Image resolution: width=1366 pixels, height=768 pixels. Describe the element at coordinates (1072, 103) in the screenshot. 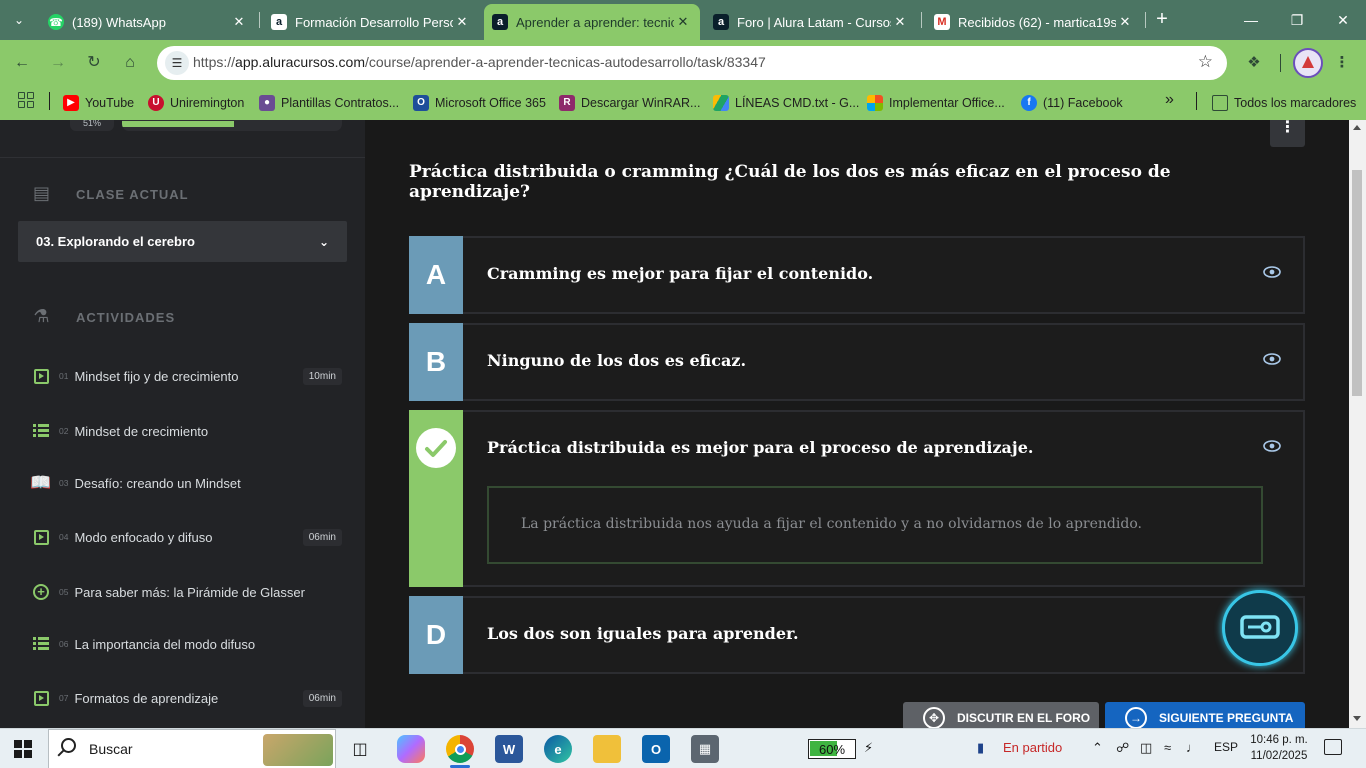

I see `bookmark-facebook: f (11) Facebook` at that location.